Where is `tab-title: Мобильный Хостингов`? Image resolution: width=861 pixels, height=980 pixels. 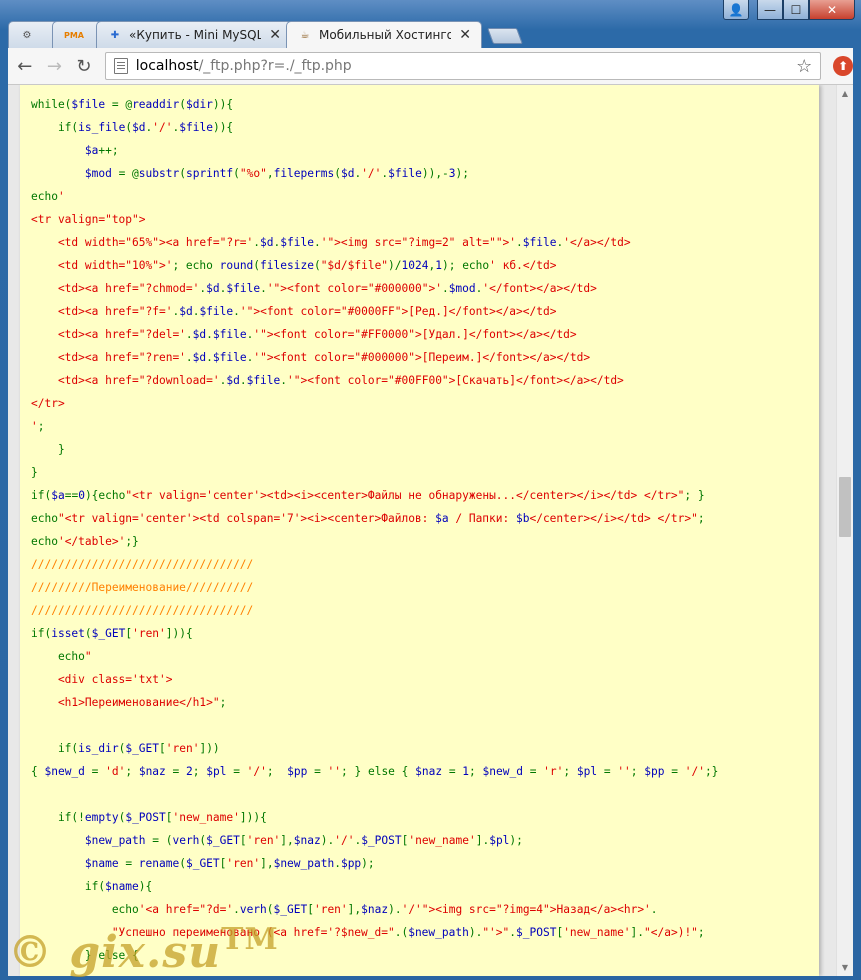 tab-title: Мобильный Хостингов is located at coordinates (385, 35).